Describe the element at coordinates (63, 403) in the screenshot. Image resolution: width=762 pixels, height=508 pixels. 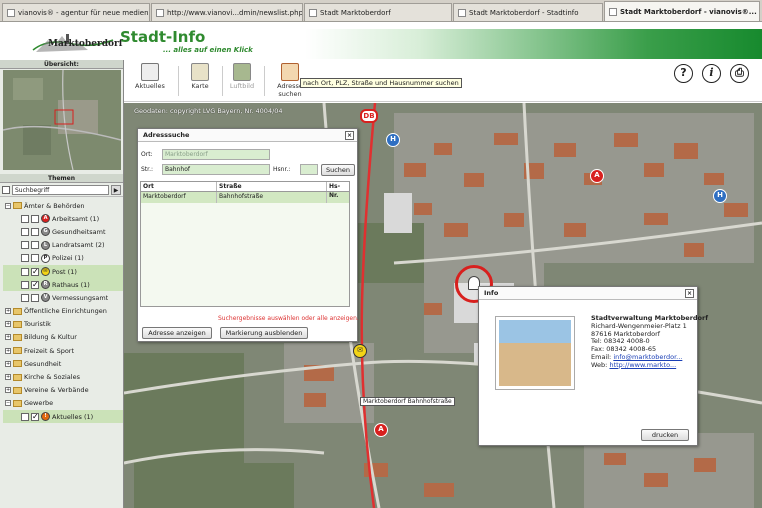
I see `theme-tree-row: − Gewerbe` at that location.